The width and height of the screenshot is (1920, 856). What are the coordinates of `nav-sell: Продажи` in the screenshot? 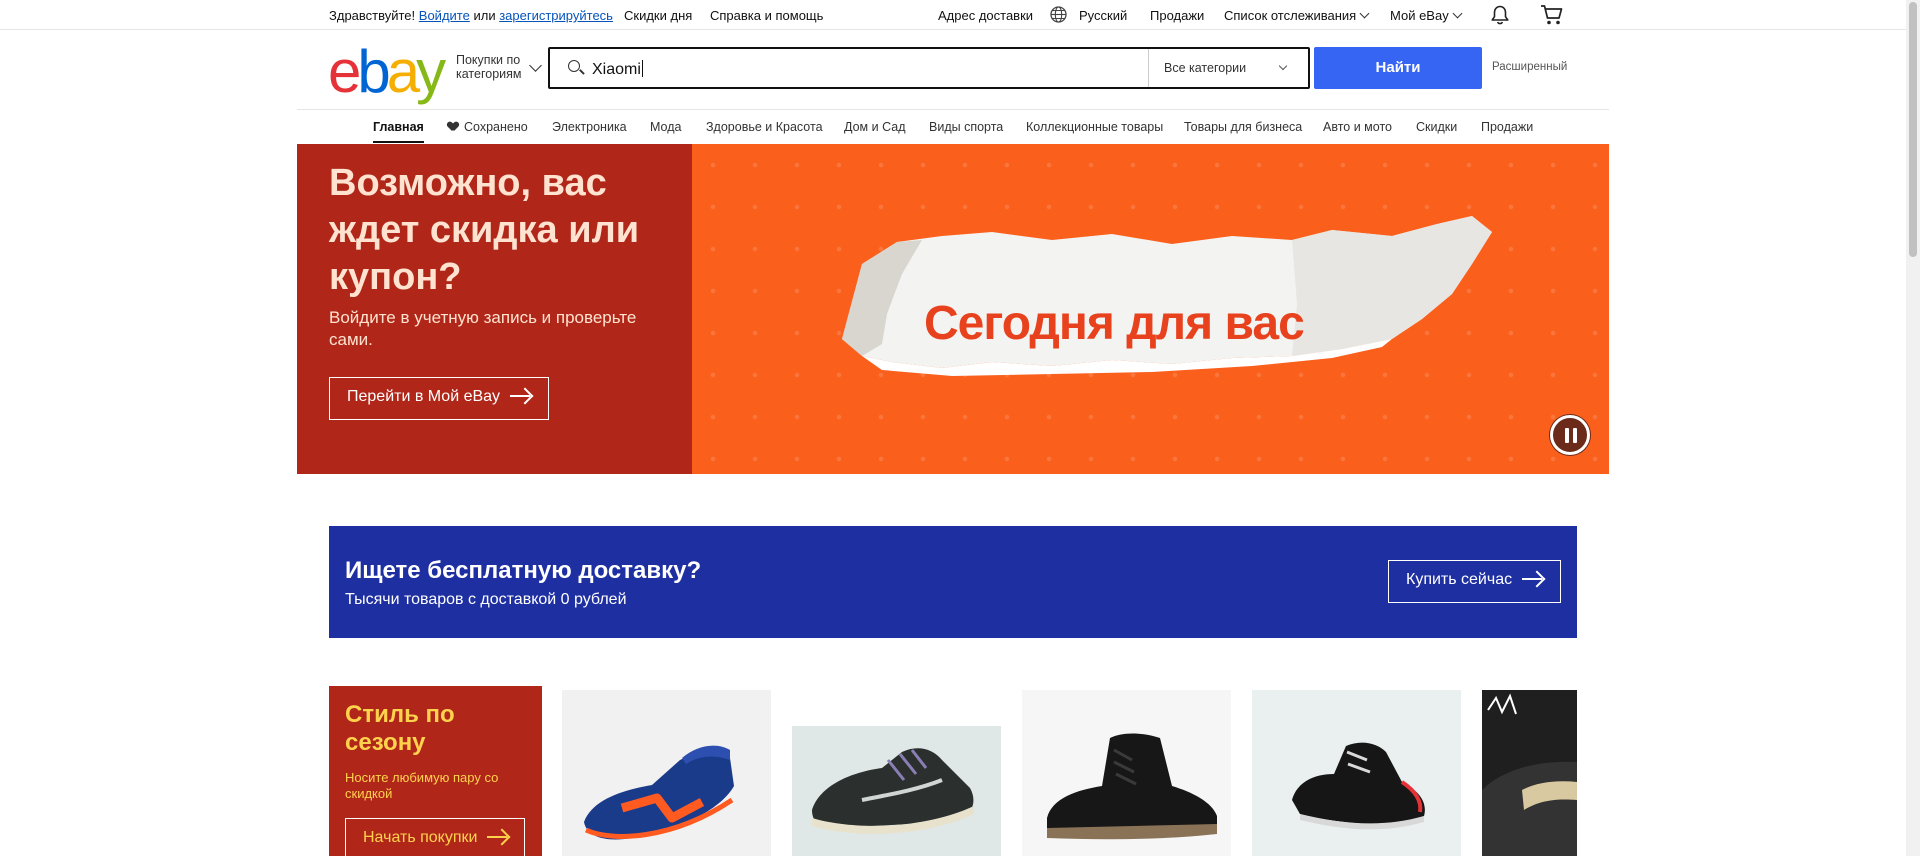 It's located at (1507, 127).